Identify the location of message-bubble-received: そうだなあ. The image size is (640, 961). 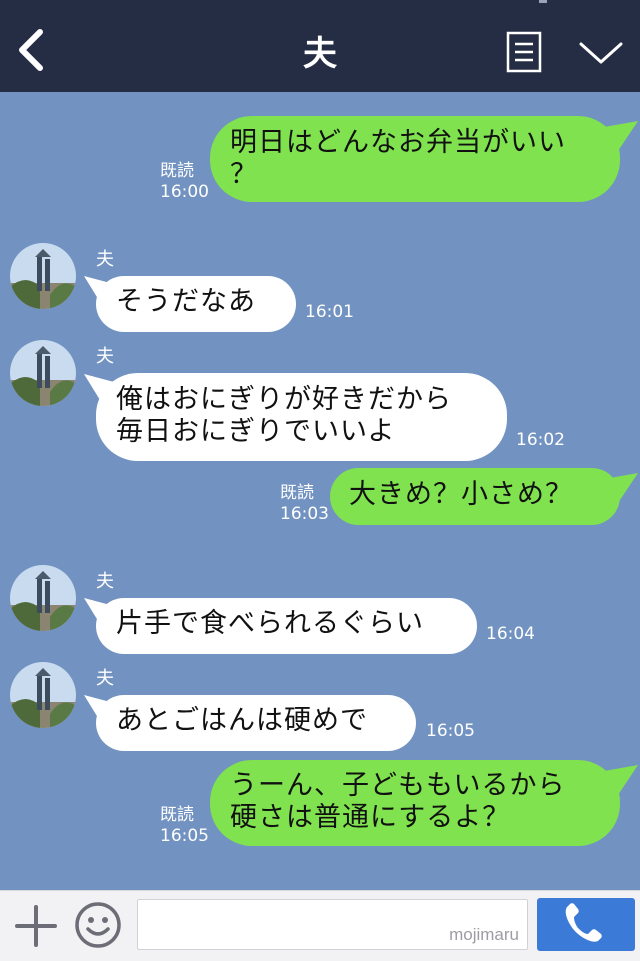
(196, 304).